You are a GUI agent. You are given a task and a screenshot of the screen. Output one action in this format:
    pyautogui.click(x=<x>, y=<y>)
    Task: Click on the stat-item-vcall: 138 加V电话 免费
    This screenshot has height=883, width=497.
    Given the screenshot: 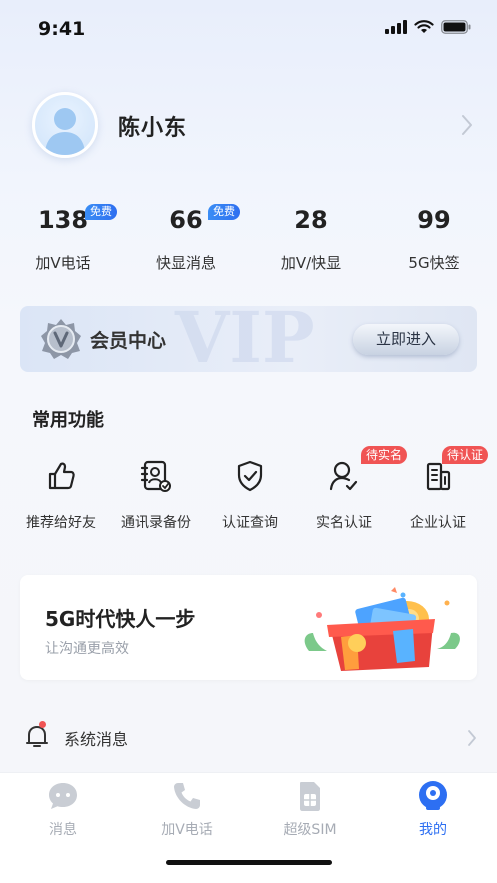 What is the action you would take?
    pyautogui.click(x=63, y=236)
    